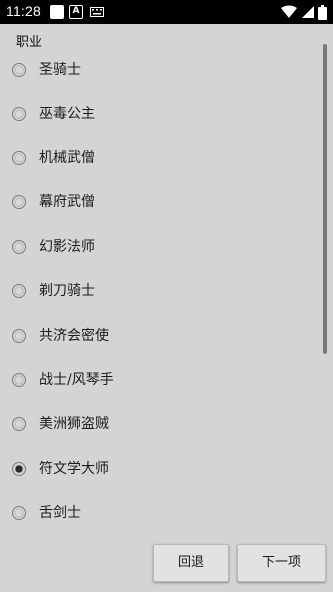  I want to click on radio-option: 剃刀骑士, so click(160, 291).